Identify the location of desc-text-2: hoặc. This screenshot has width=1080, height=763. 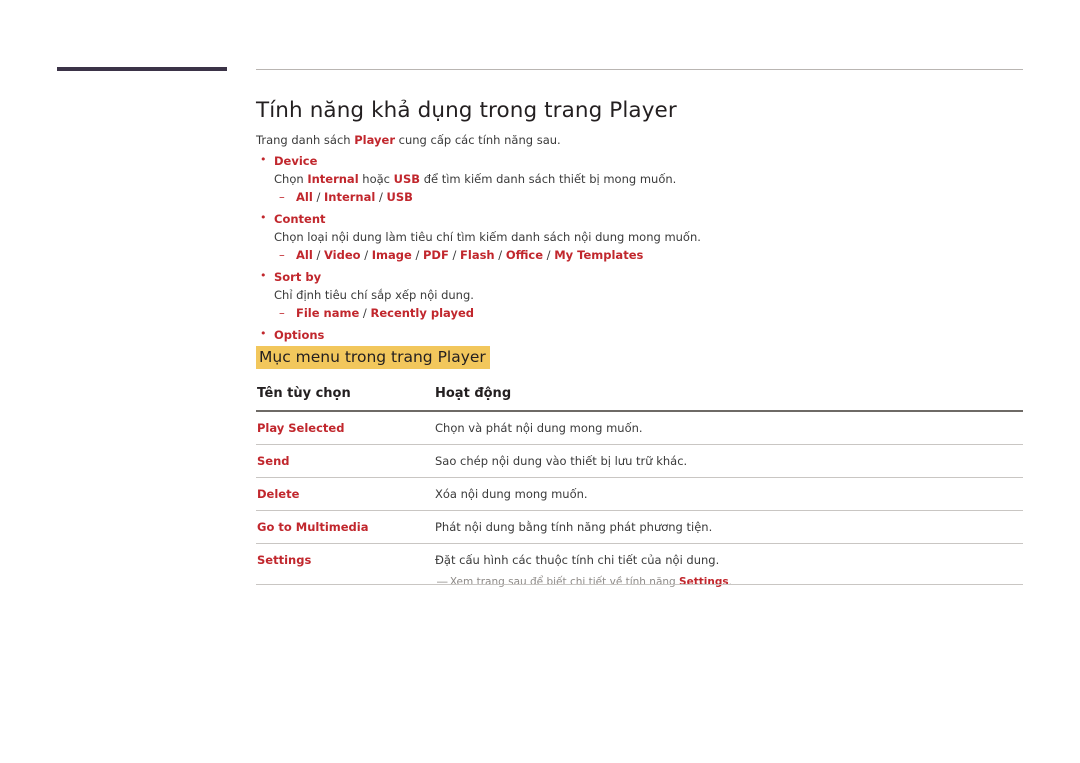
(376, 179).